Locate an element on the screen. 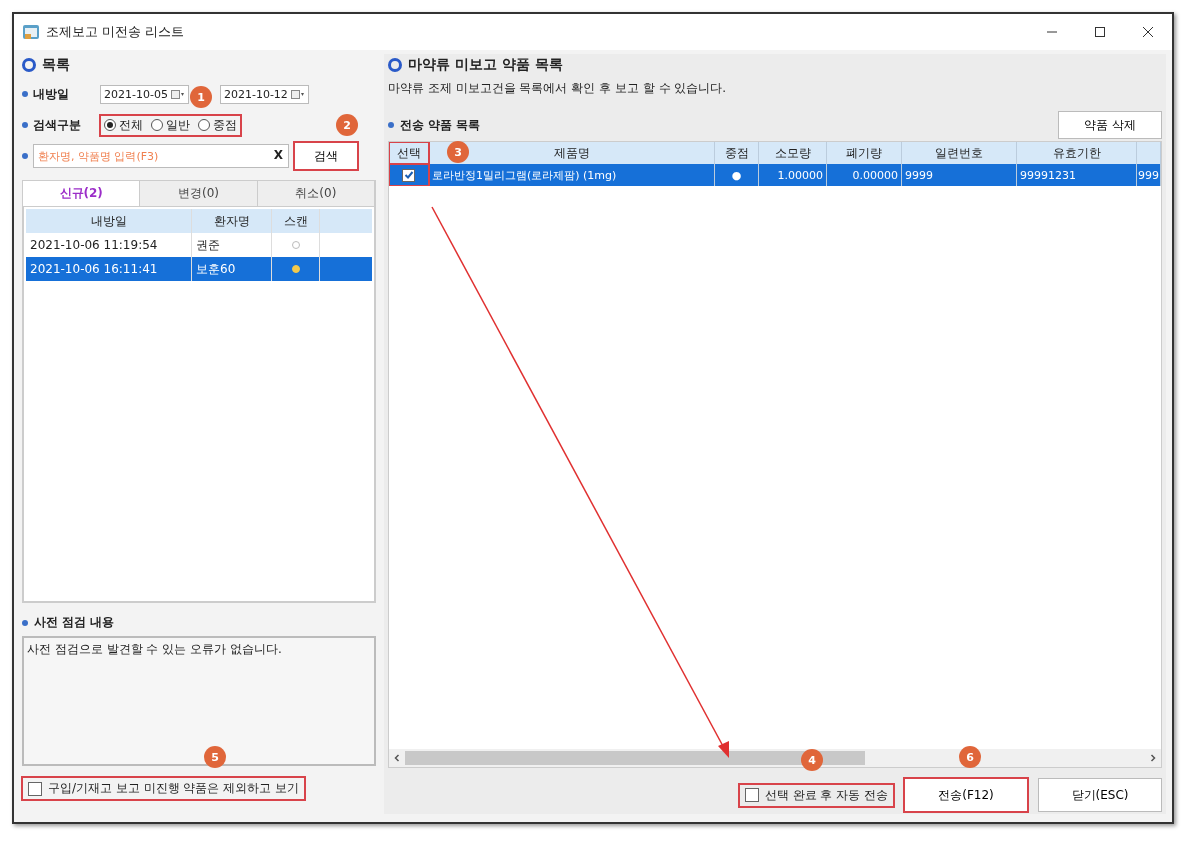 This screenshot has height=841, width=1204. radio-option: 중점 is located at coordinates (217, 125).